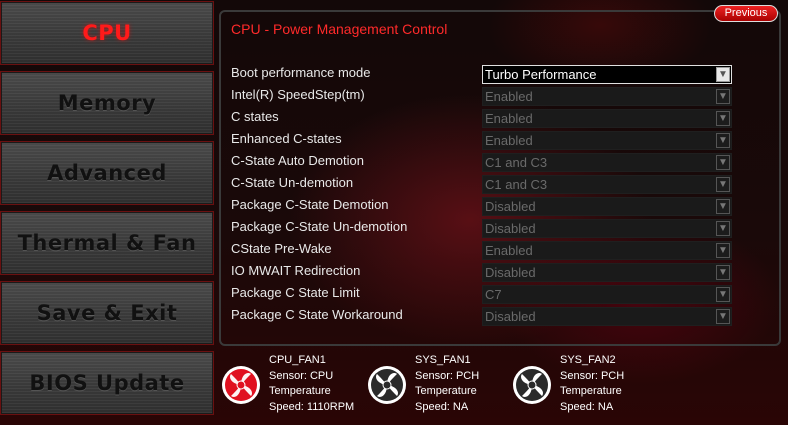 The width and height of the screenshot is (788, 425). What do you see at coordinates (107, 33) in the screenshot?
I see `sidebar-item-cpu: CPU` at bounding box center [107, 33].